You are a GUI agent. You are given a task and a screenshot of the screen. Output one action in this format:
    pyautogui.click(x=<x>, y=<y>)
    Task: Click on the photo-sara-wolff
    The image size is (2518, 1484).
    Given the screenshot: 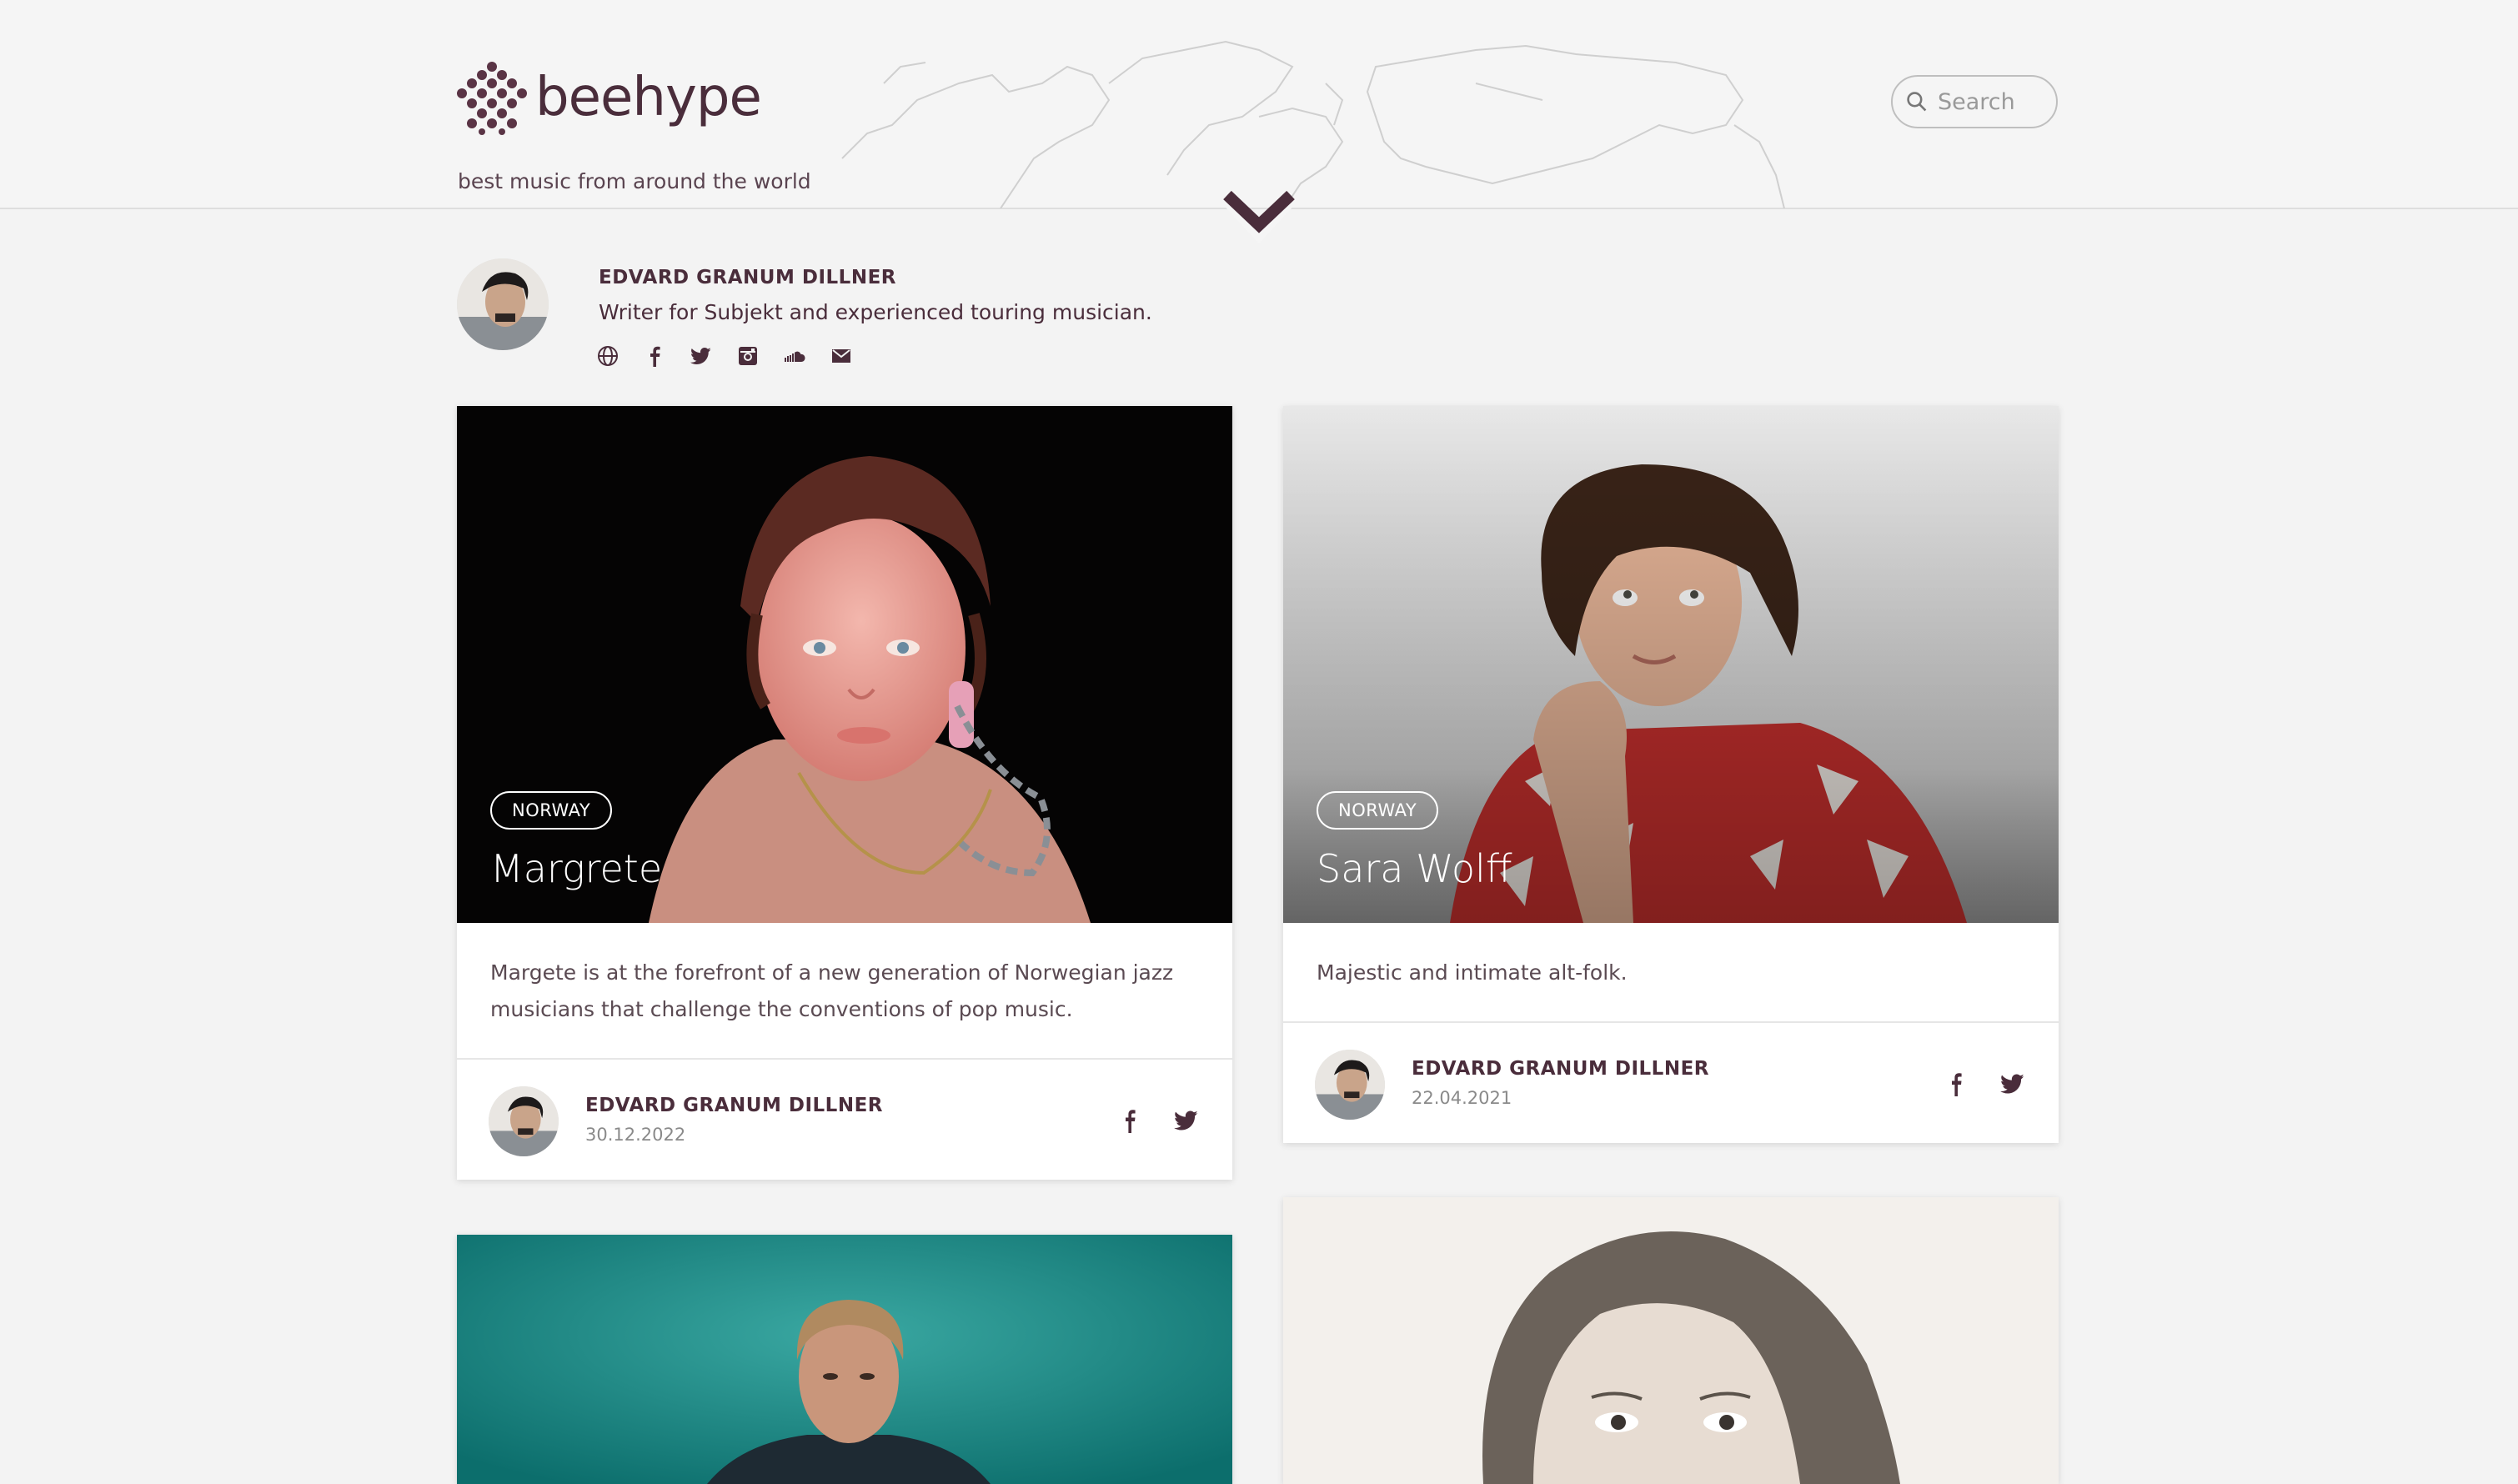 What is the action you would take?
    pyautogui.click(x=1671, y=664)
    